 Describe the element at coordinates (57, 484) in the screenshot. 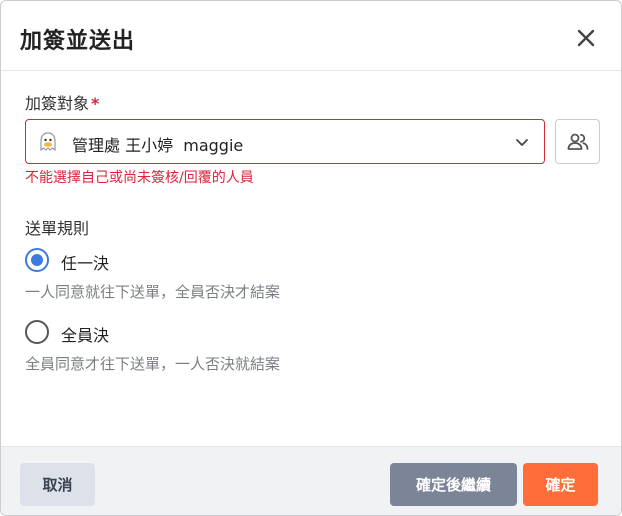

I see `cancel-button: 取消` at that location.